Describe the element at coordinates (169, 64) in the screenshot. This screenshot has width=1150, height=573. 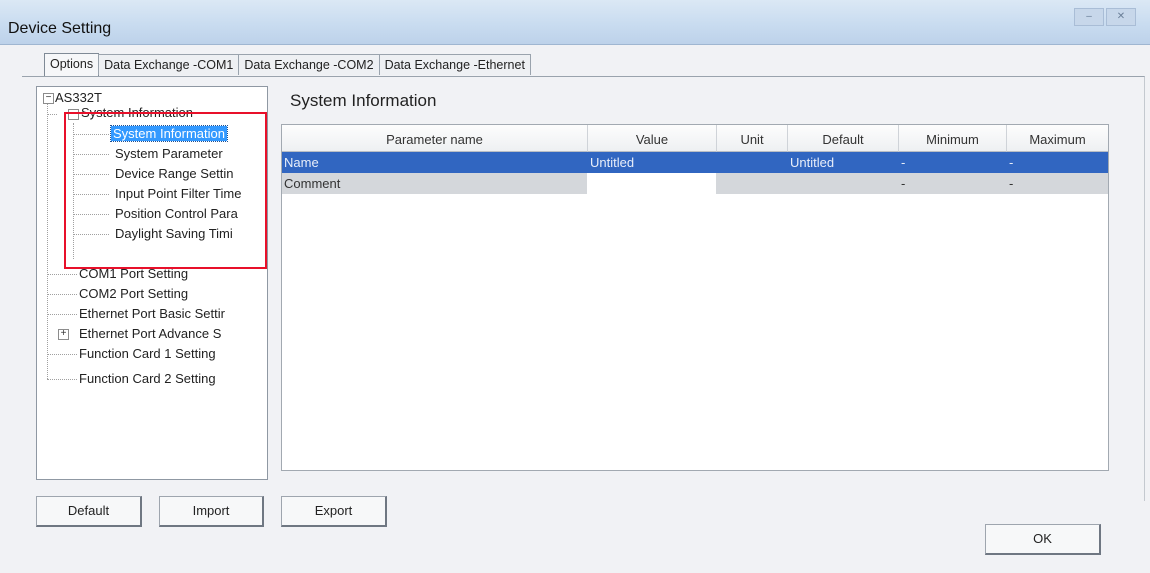
I see `tab-data-exchange-com1: Data Exchange -COM1` at that location.